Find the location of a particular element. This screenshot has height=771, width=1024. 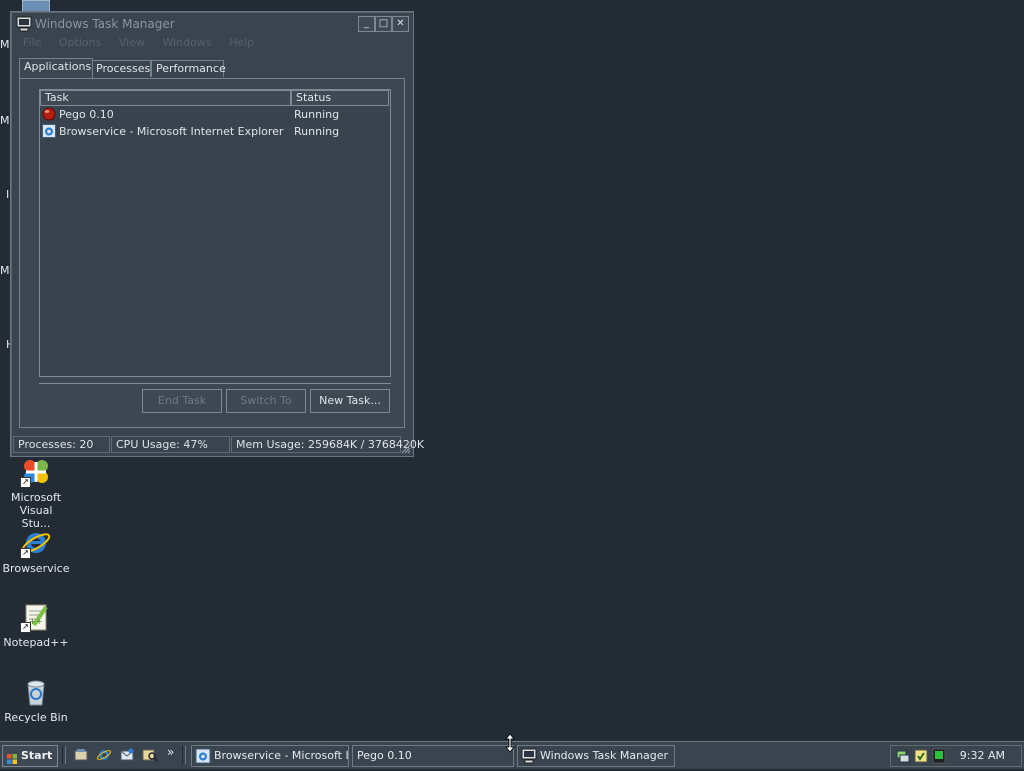

search-icon is located at coordinates (150, 755).